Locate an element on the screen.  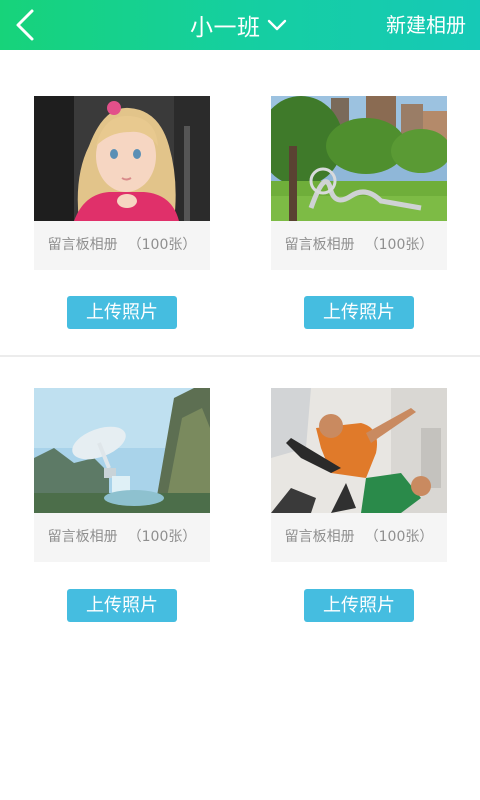
row-divider is located at coordinates (240, 356).